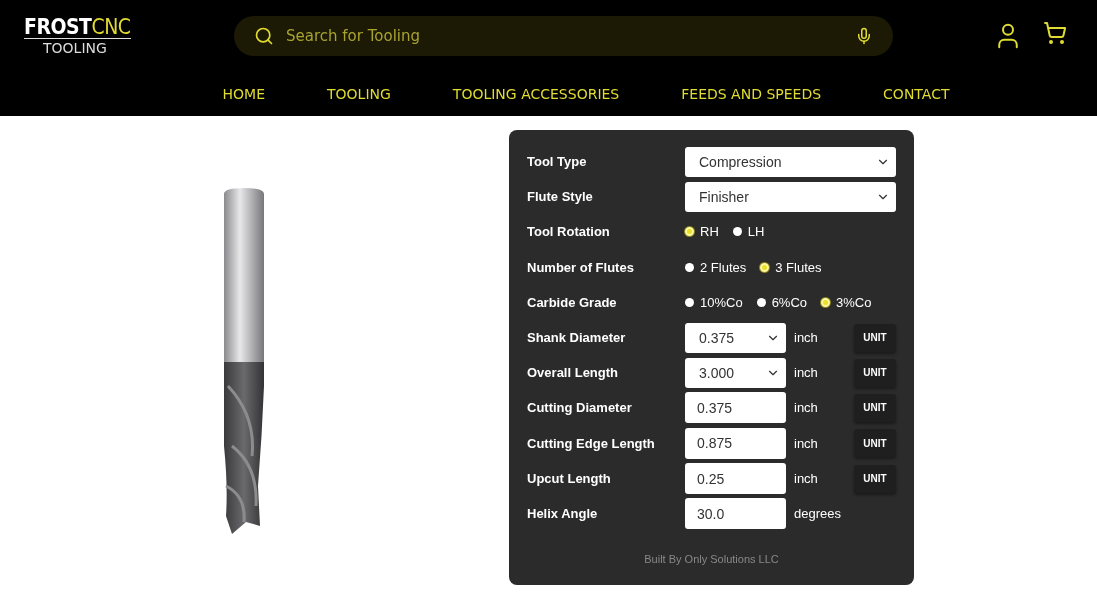 The height and width of the screenshot is (601, 1097). Describe the element at coordinates (557, 161) in the screenshot. I see `field-label: Tool Type` at that location.